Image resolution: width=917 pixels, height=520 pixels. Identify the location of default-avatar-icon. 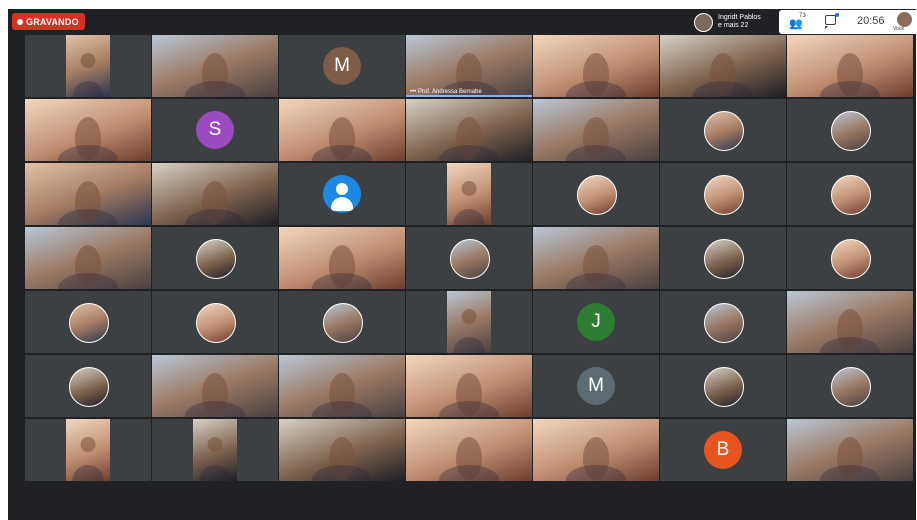
(342, 194).